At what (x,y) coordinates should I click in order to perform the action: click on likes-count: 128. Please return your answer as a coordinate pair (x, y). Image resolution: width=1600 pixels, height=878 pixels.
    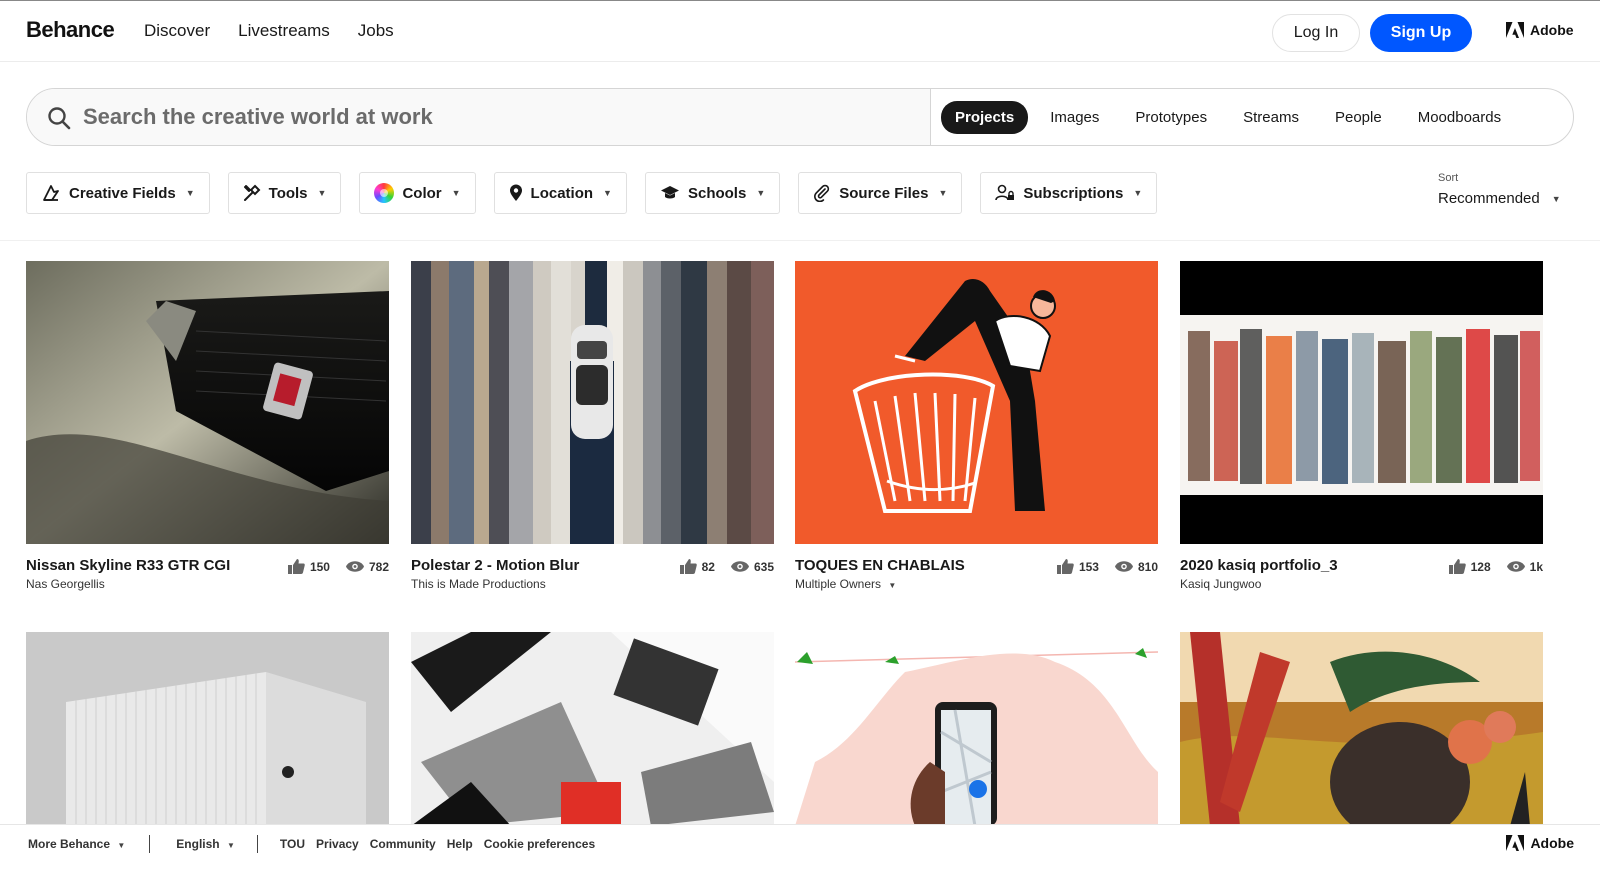
    Looking at the image, I should click on (1480, 566).